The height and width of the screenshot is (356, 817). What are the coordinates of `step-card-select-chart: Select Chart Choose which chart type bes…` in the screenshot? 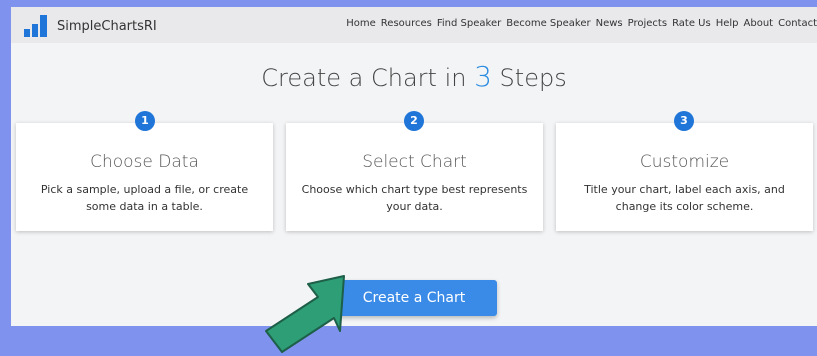 It's located at (414, 177).